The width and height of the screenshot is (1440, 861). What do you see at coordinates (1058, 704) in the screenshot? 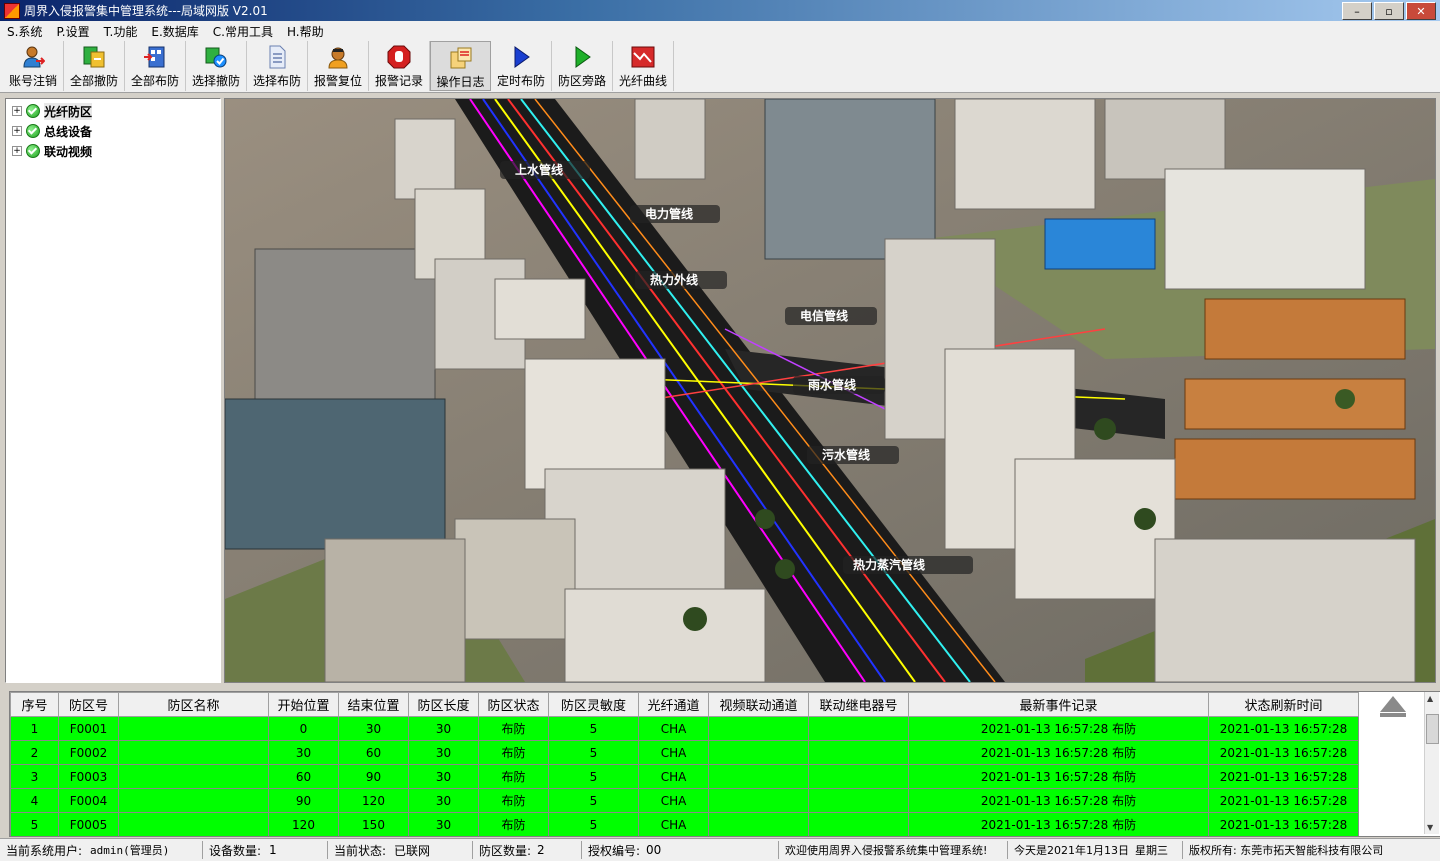
I see `col-header: 最新事件记录` at bounding box center [1058, 704].